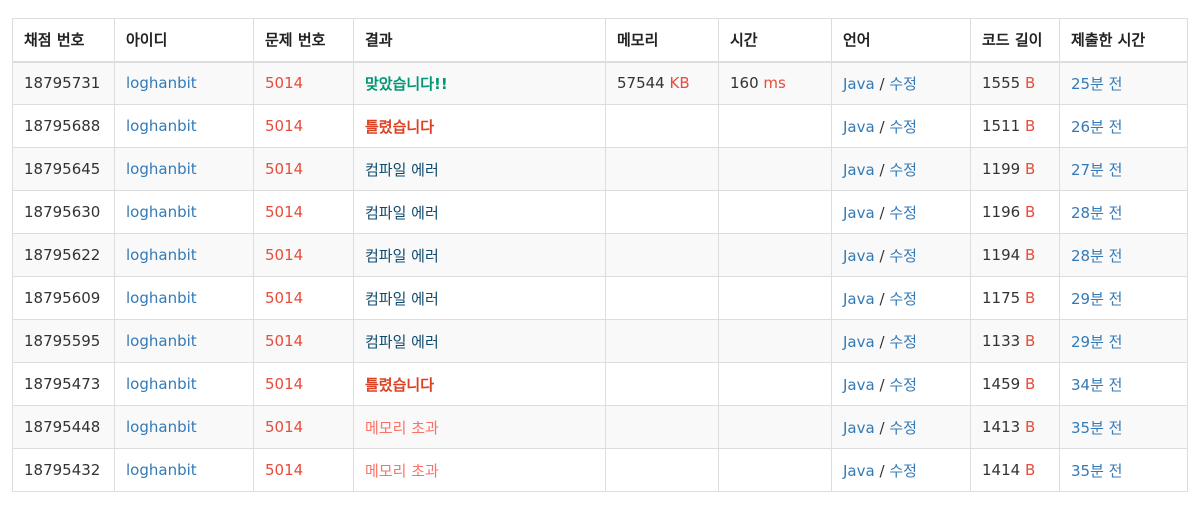 The width and height of the screenshot is (1198, 518). I want to click on cell-submission-id: 18795688, so click(63, 126).